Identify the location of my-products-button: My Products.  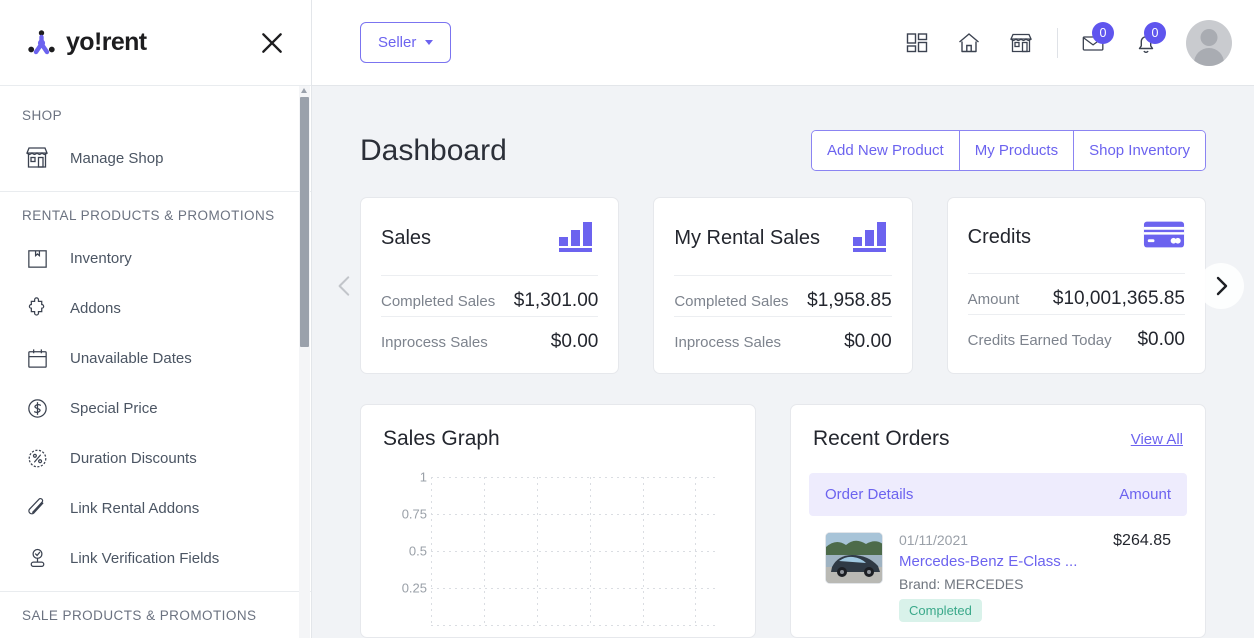
(1017, 150).